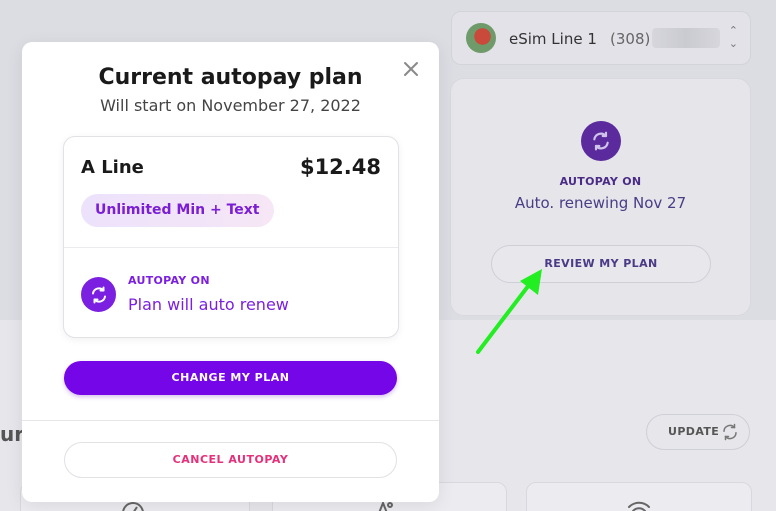  What do you see at coordinates (481, 38) in the screenshot?
I see `line-avatar` at bounding box center [481, 38].